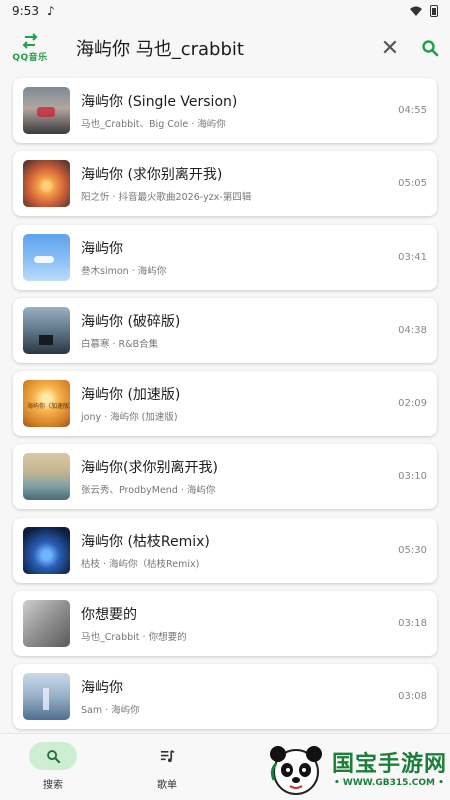 This screenshot has width=450, height=800. Describe the element at coordinates (412, 697) in the screenshot. I see `song-duration: 03:08` at that location.